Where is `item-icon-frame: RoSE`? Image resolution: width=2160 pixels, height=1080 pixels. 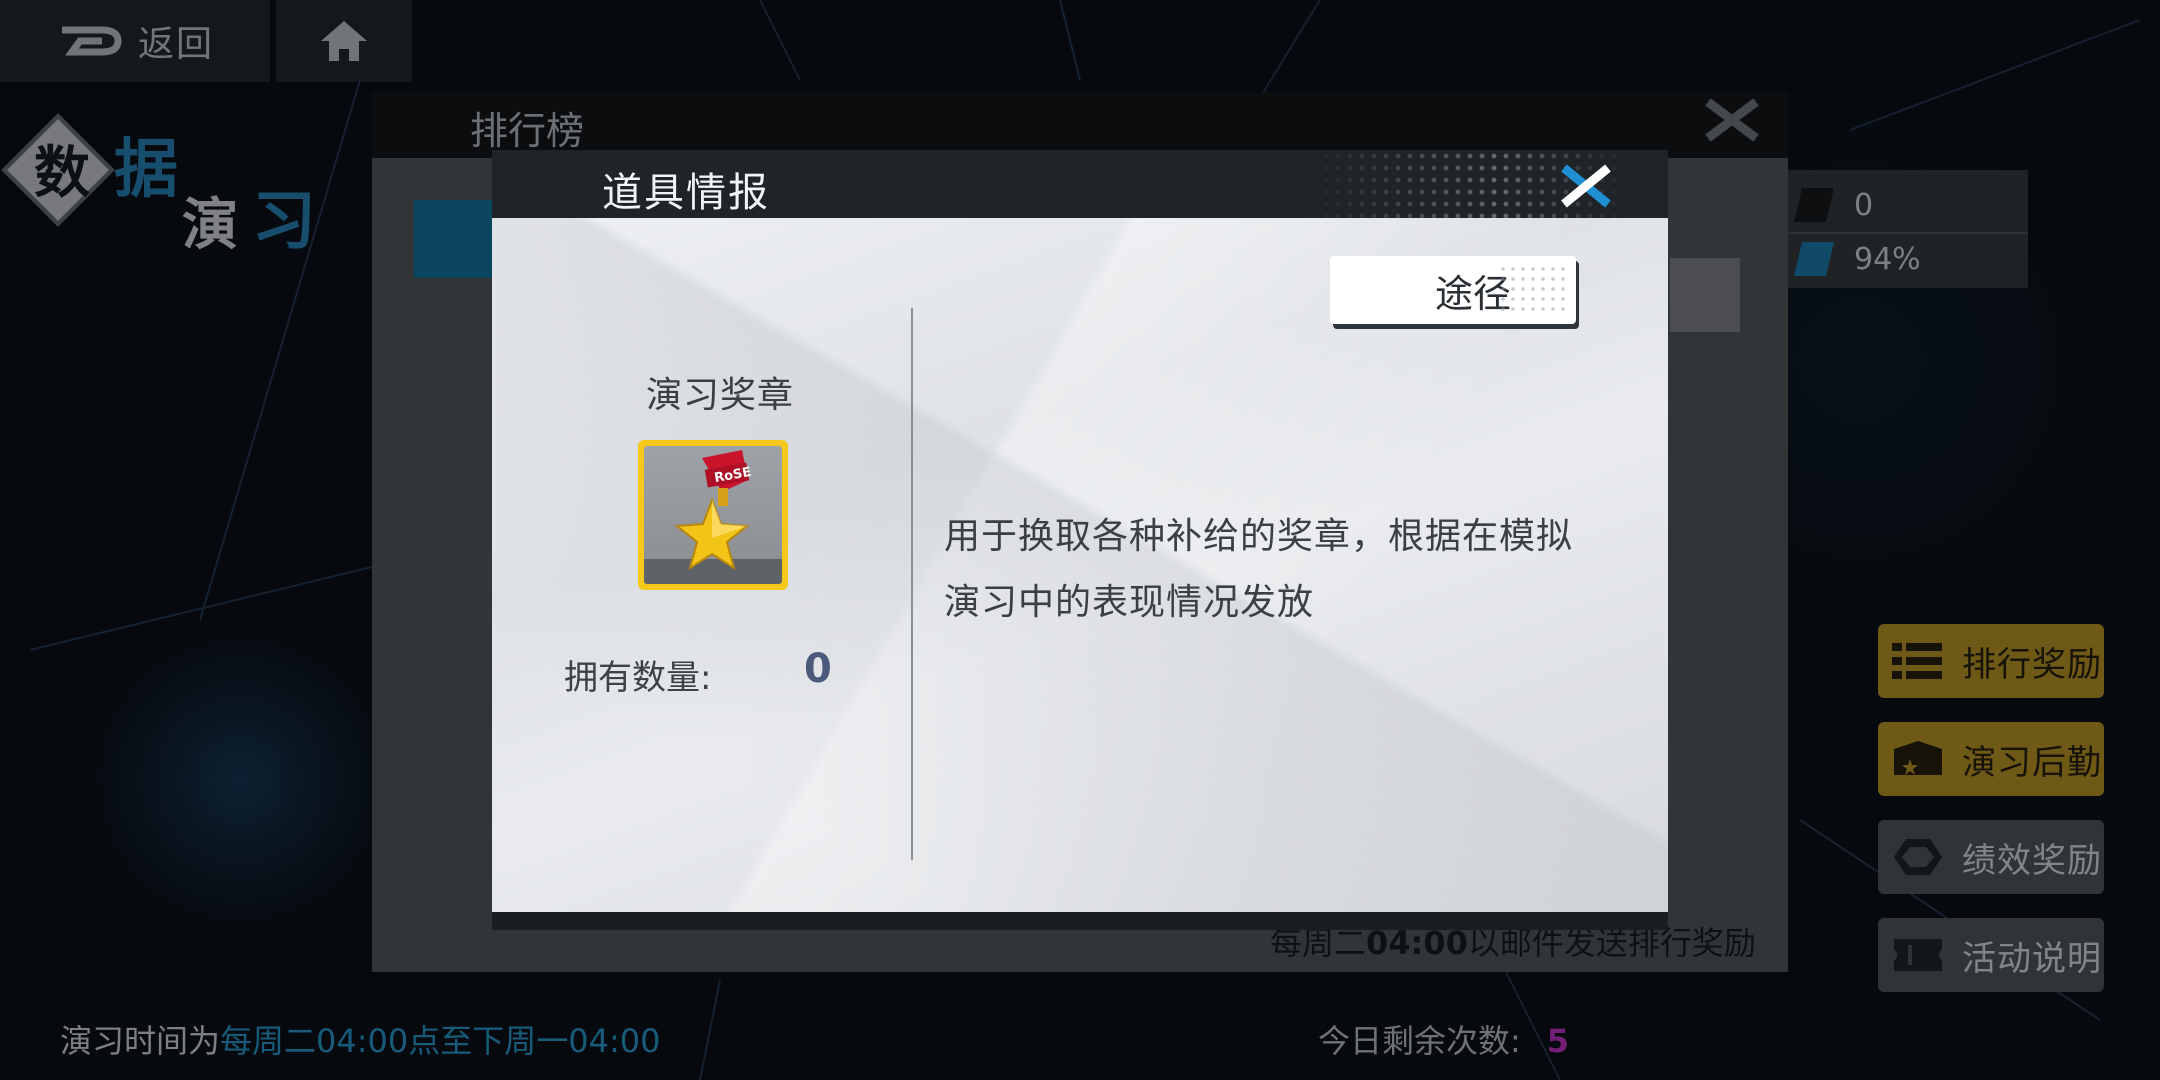
item-icon-frame: RoSE is located at coordinates (713, 515).